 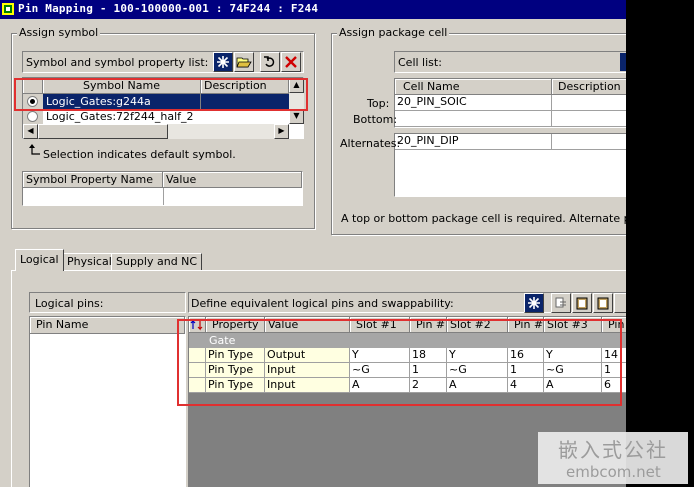 I want to click on paste-button, so click(x=582, y=303).